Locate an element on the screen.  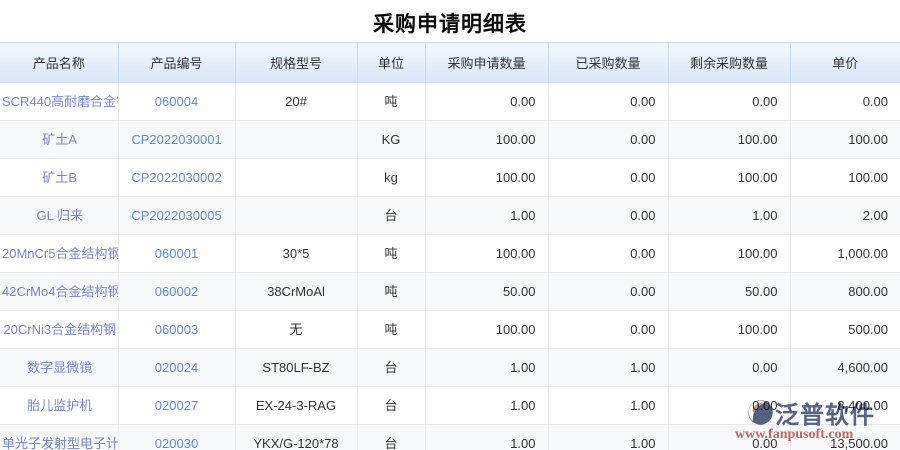
cell-qty_remaining: 50.00 is located at coordinates (761, 291).